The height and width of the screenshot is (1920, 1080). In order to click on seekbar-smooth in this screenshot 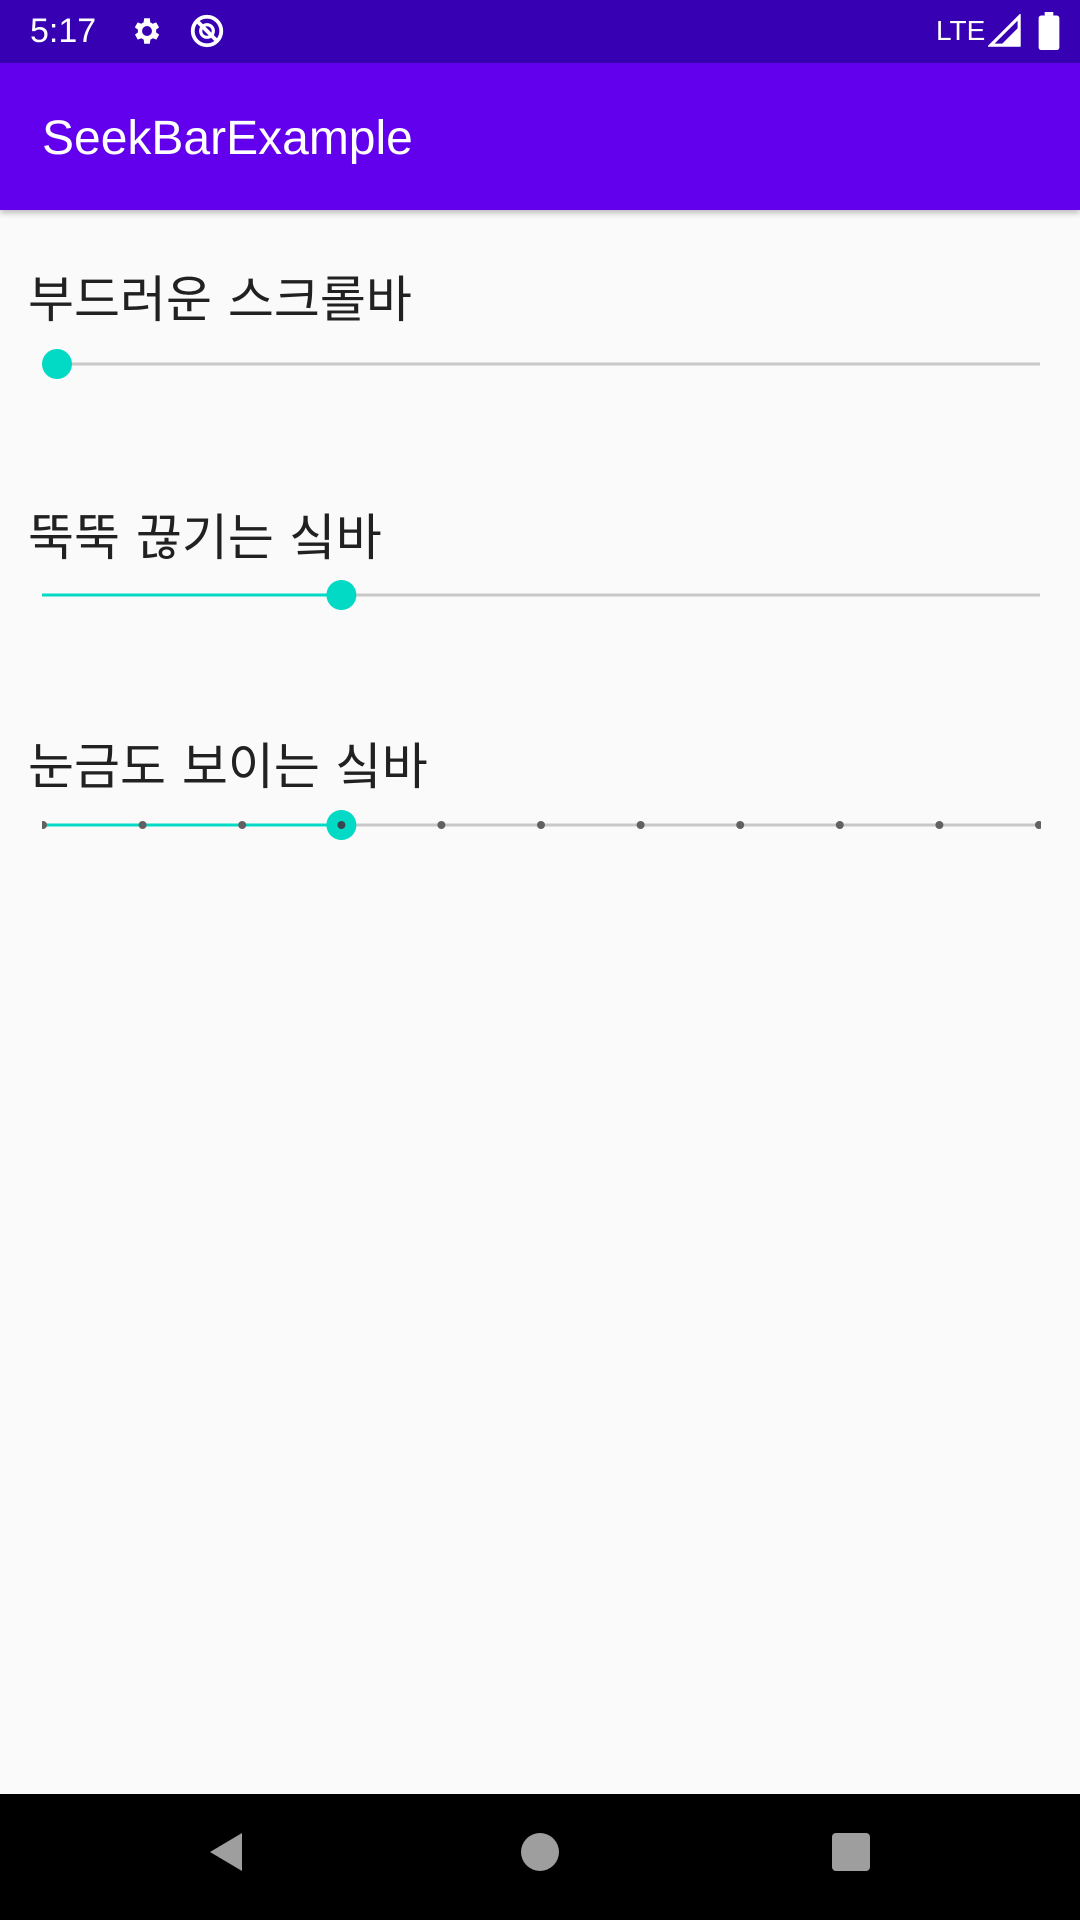, I will do `click(541, 364)`.